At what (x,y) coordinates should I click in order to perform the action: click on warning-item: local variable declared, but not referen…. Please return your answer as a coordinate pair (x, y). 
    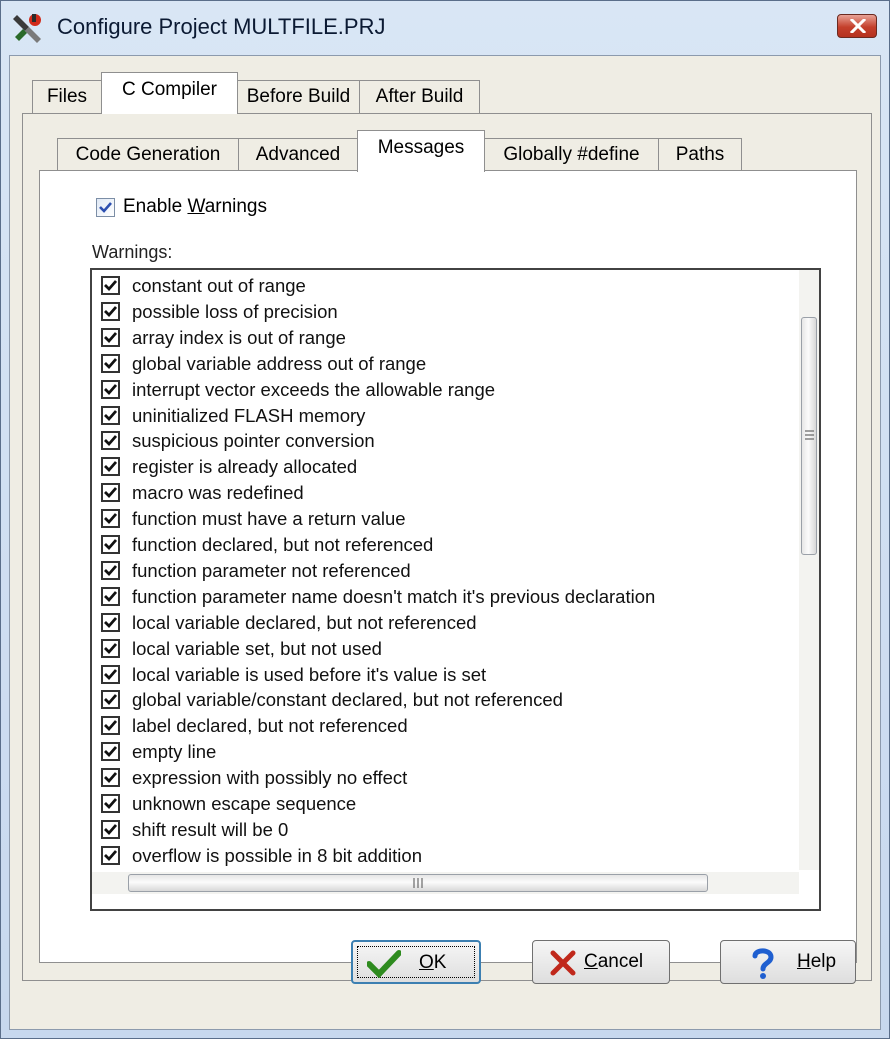
    Looking at the image, I should click on (452, 623).